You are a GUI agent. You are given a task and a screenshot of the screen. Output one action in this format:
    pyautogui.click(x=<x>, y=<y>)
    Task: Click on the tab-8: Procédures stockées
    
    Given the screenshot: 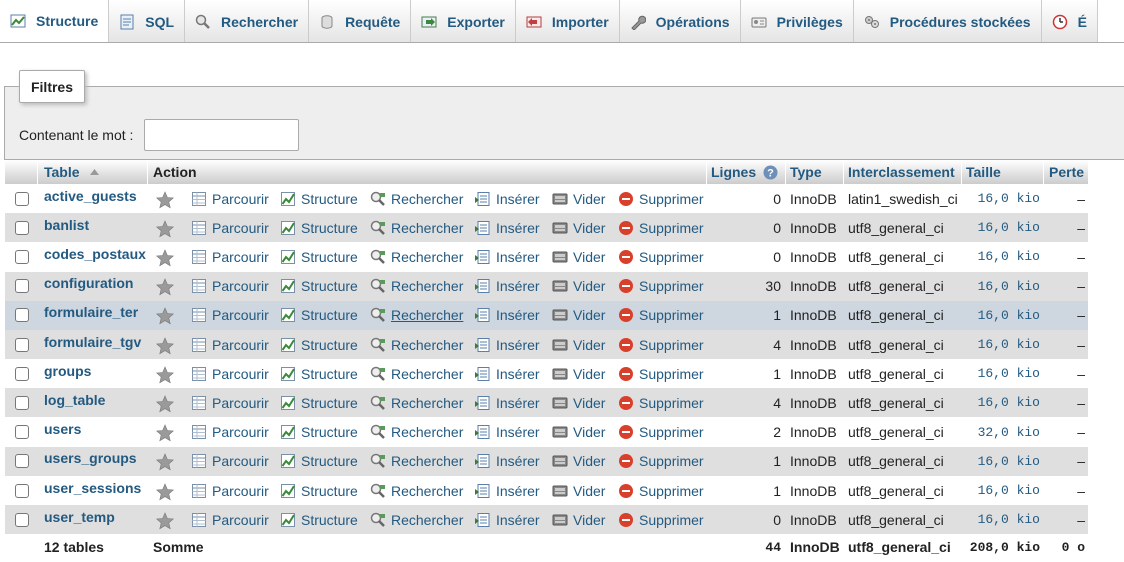 What is the action you would take?
    pyautogui.click(x=947, y=21)
    